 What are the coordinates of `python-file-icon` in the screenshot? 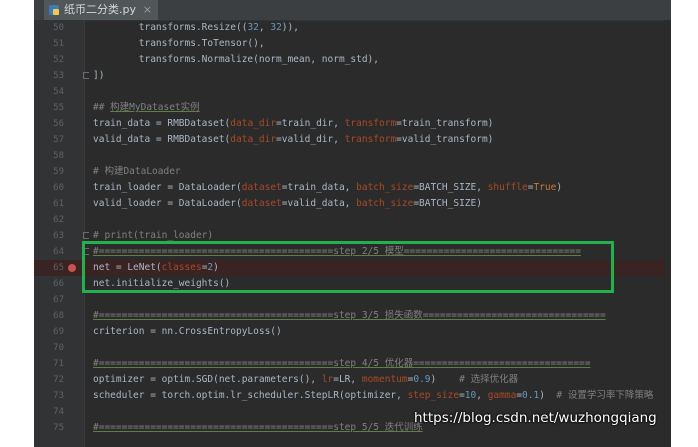 It's located at (54, 10).